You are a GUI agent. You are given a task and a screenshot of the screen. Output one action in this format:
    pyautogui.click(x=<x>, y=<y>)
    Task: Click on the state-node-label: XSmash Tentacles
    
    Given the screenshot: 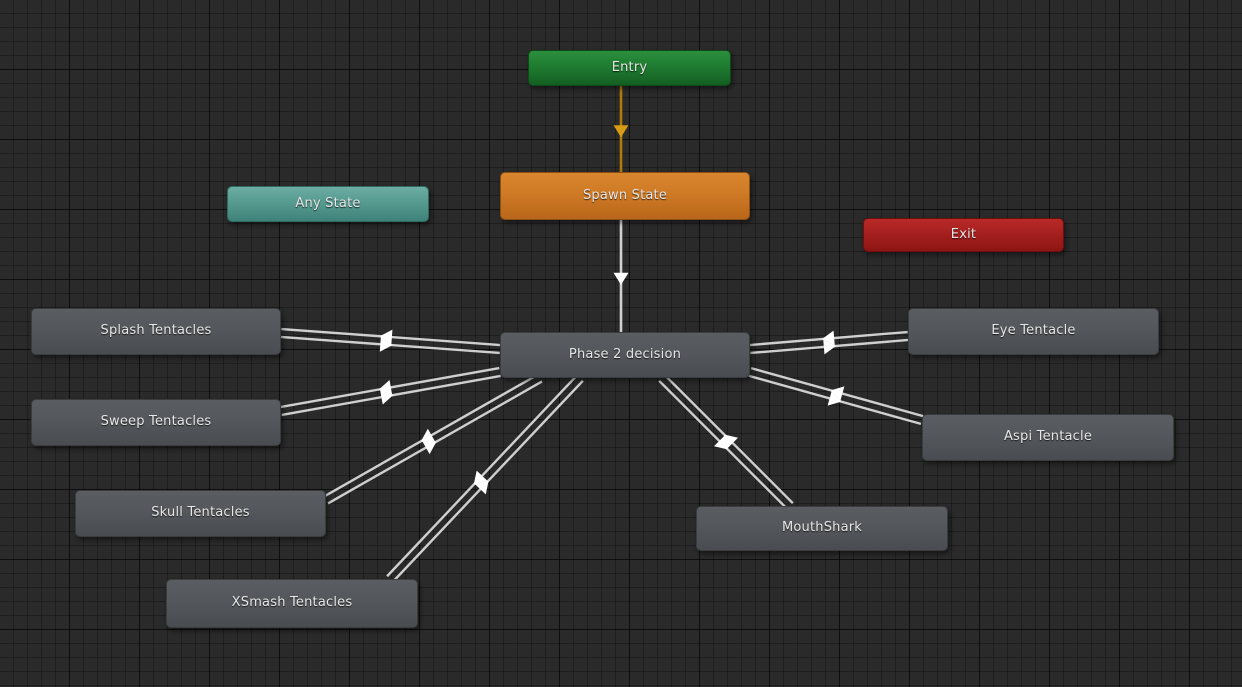 What is the action you would take?
    pyautogui.click(x=292, y=602)
    